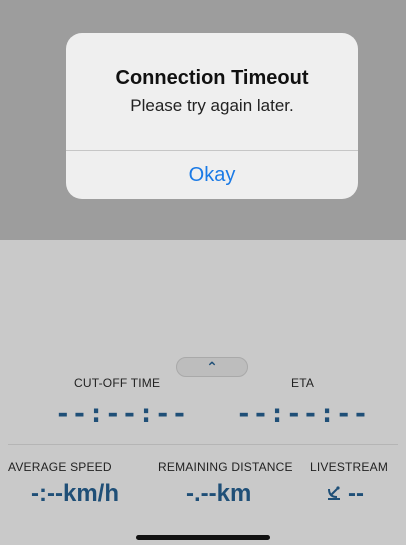  Describe the element at coordinates (212, 175) in the screenshot. I see `okay-button: Okay` at that location.